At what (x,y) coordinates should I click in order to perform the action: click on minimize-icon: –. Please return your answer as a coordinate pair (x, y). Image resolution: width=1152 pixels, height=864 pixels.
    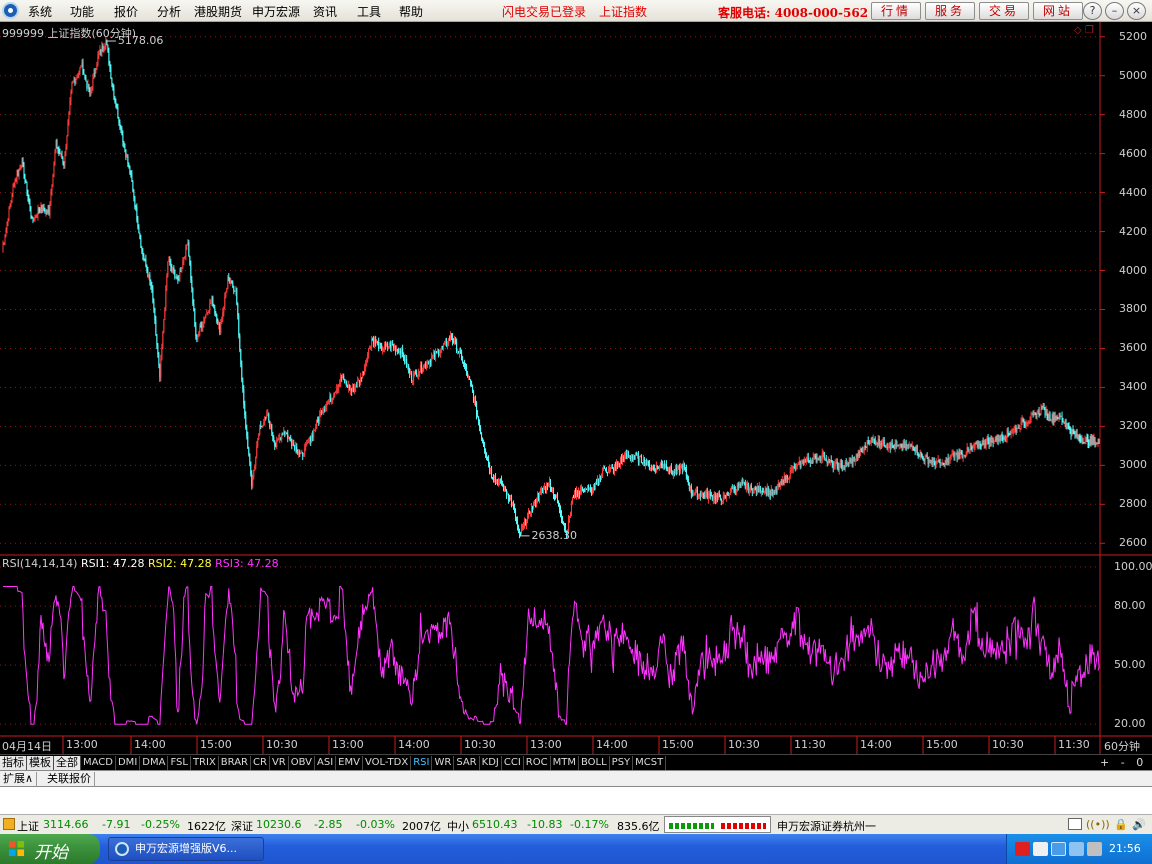
    Looking at the image, I should click on (1114, 11).